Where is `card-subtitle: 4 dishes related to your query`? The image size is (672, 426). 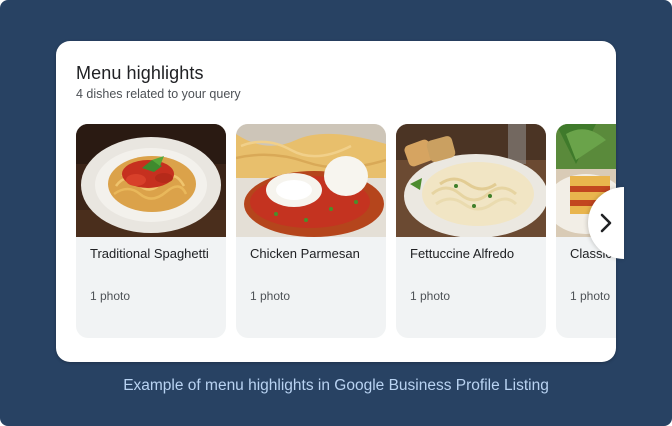
card-subtitle: 4 dishes related to your query is located at coordinates (158, 94).